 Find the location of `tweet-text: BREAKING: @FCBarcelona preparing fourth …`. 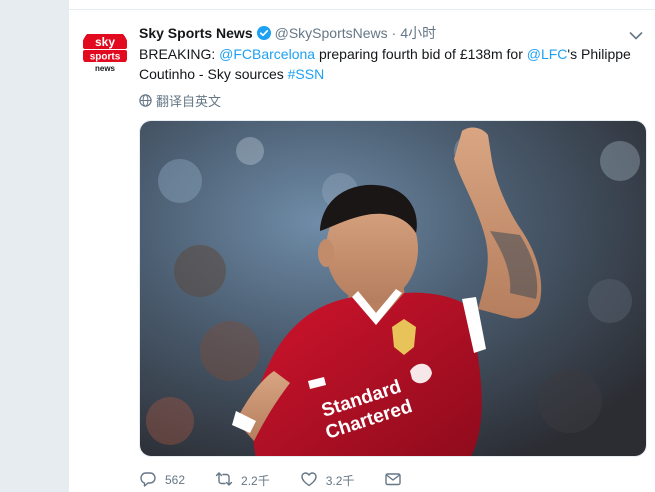

tweet-text: BREAKING: @FCBarcelona preparing fourth … is located at coordinates (389, 64).